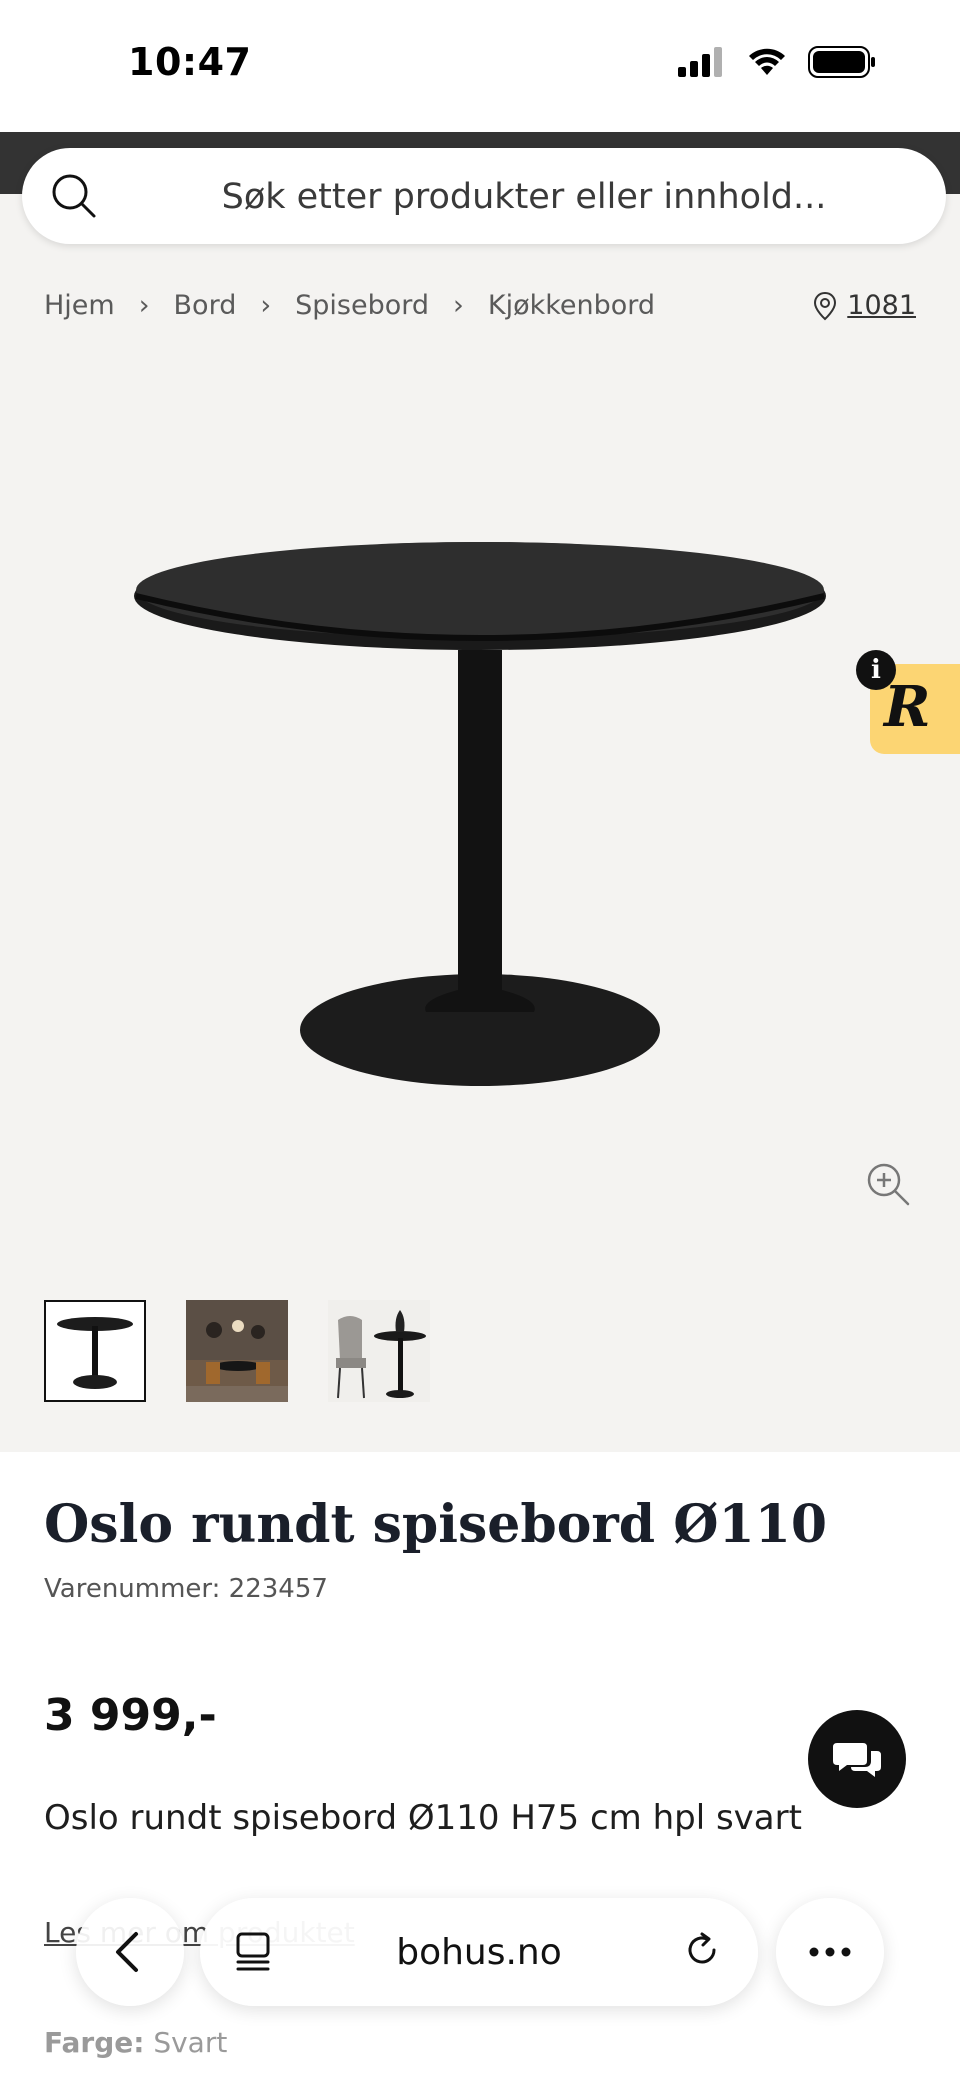 The height and width of the screenshot is (2081, 960). I want to click on search-bar, so click(484, 197).